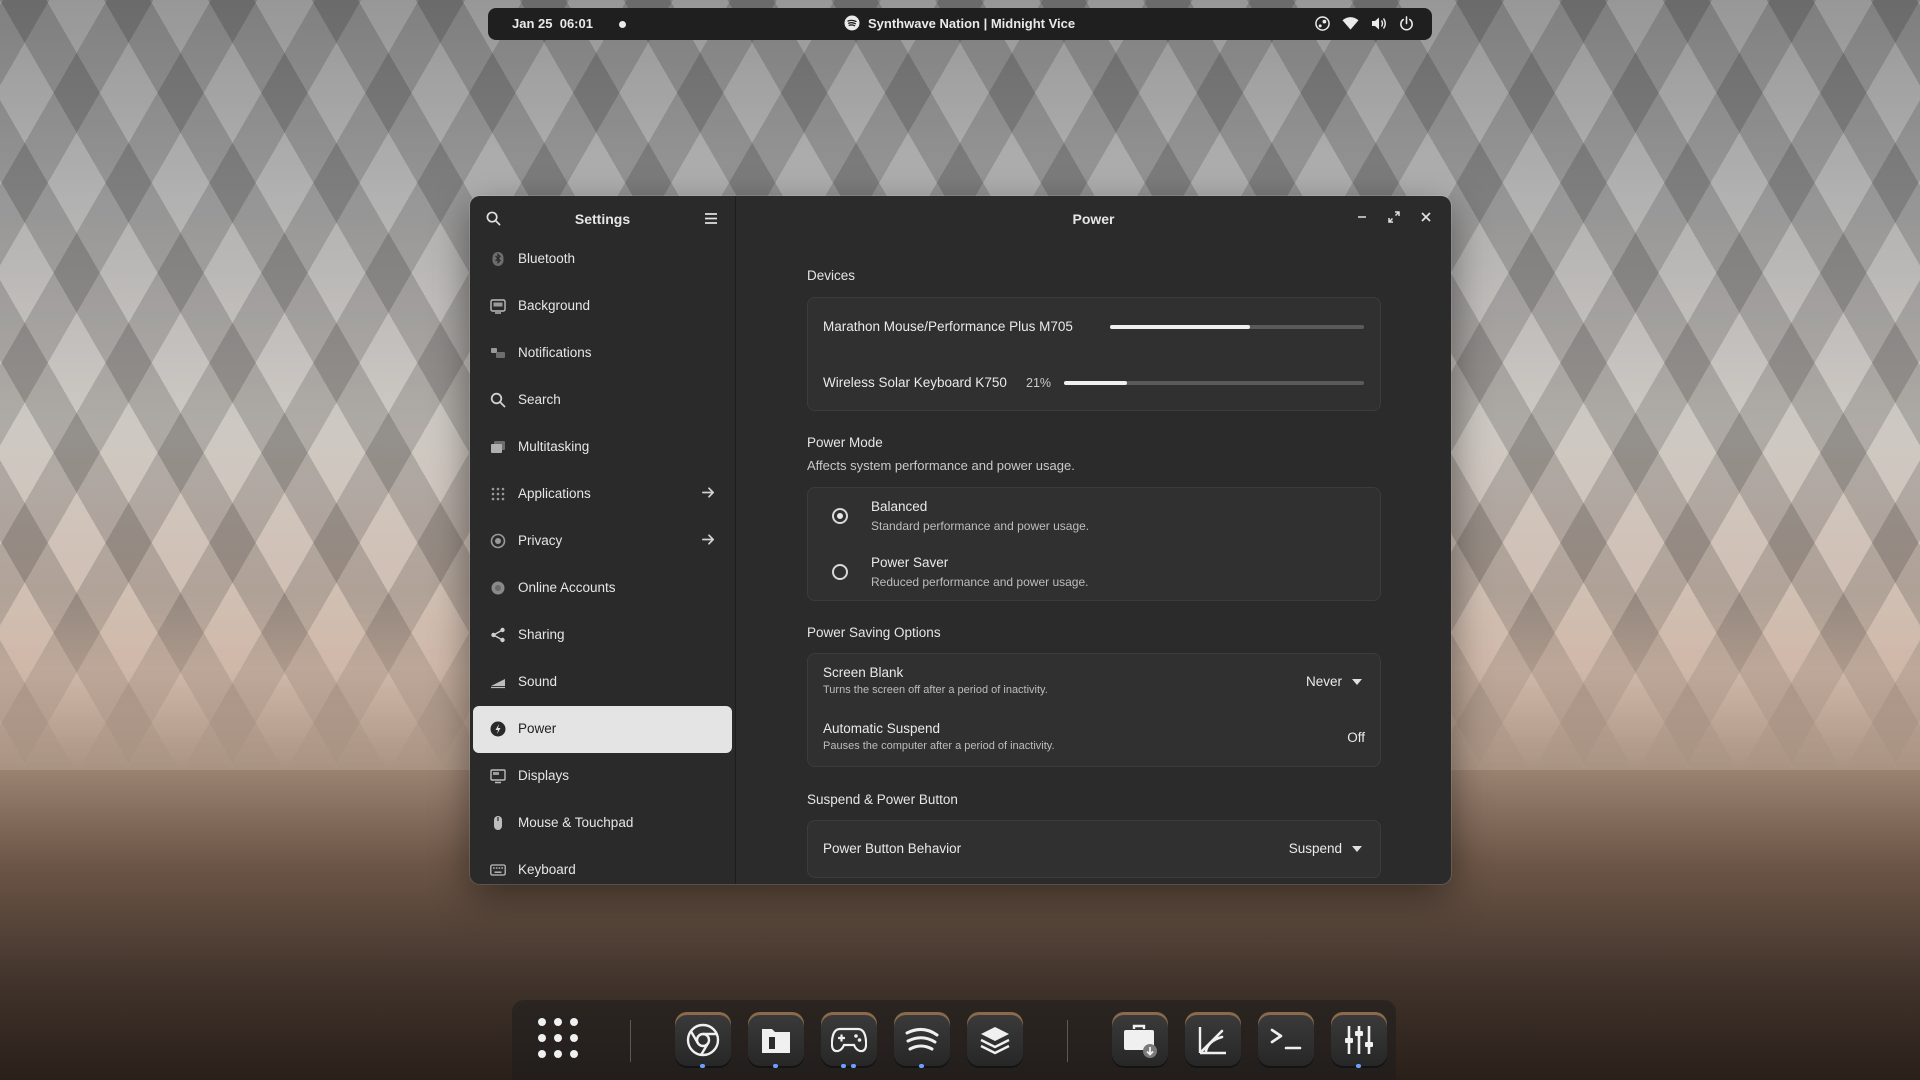  What do you see at coordinates (558, 1038) in the screenshot?
I see `app-grid-icon` at bounding box center [558, 1038].